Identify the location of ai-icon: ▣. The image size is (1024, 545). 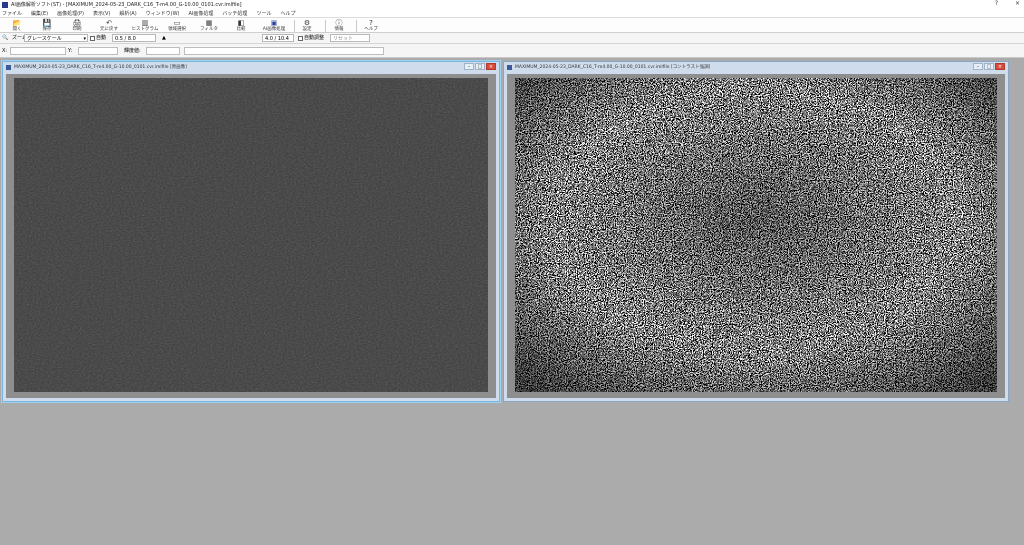
(274, 23).